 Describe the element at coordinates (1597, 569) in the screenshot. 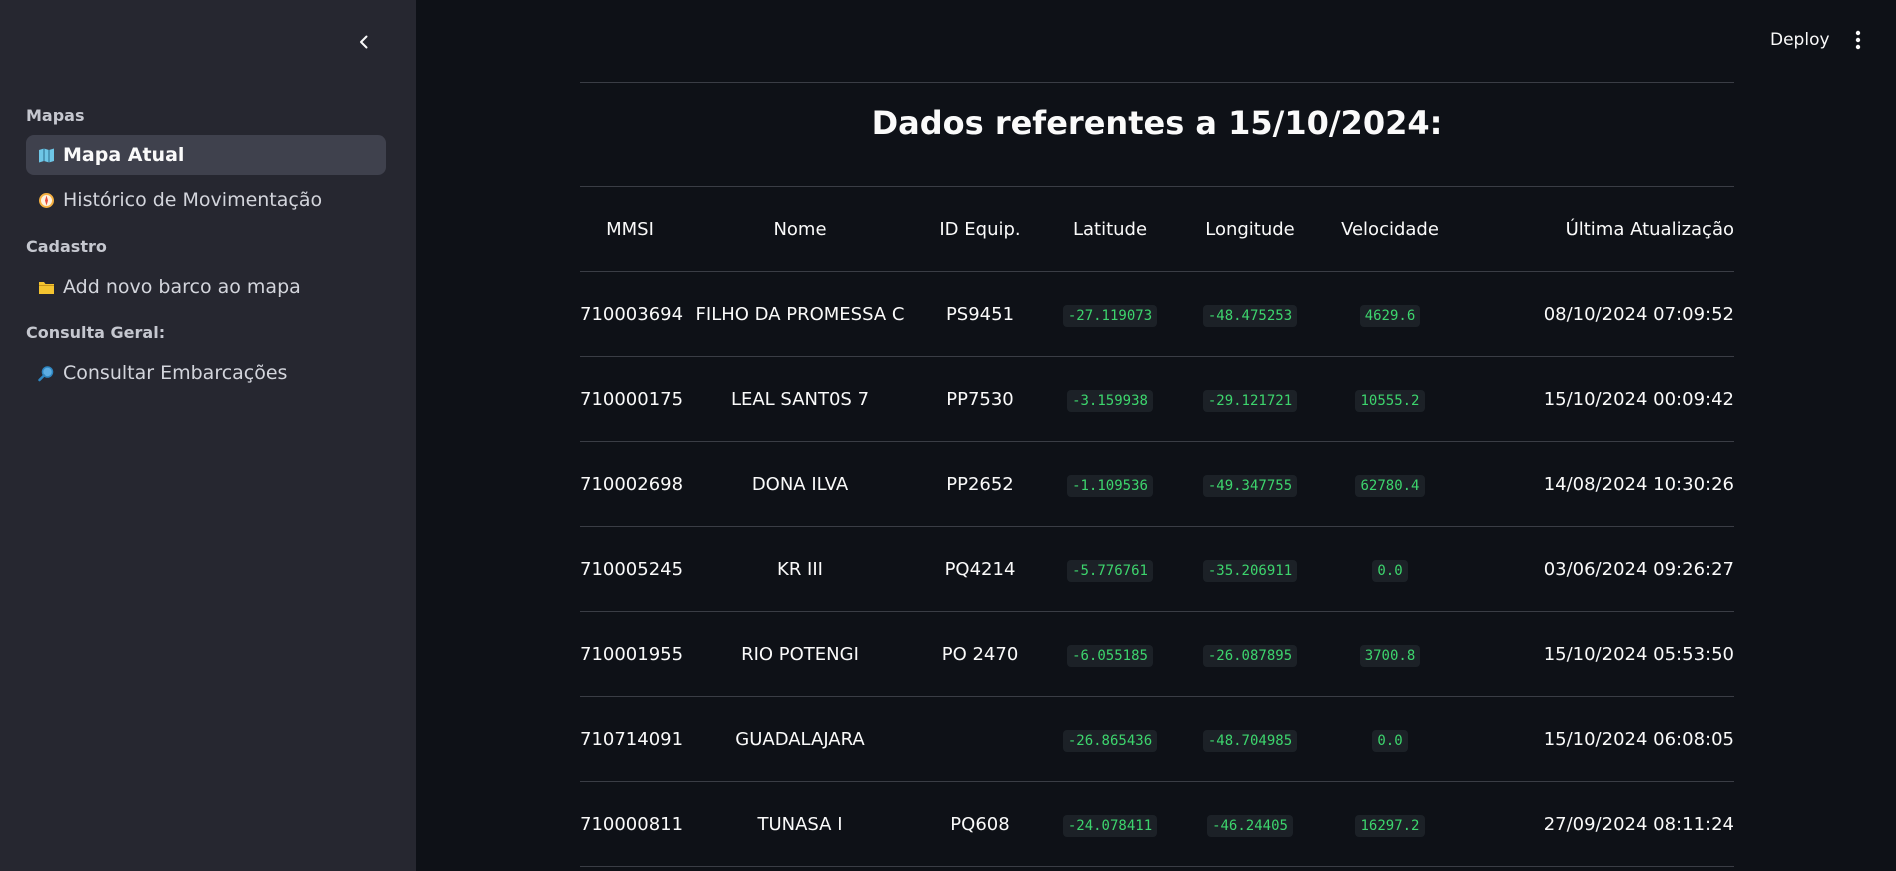

I see `cell-ultima-atualizacao: 03/06/2024 09:26:27` at that location.